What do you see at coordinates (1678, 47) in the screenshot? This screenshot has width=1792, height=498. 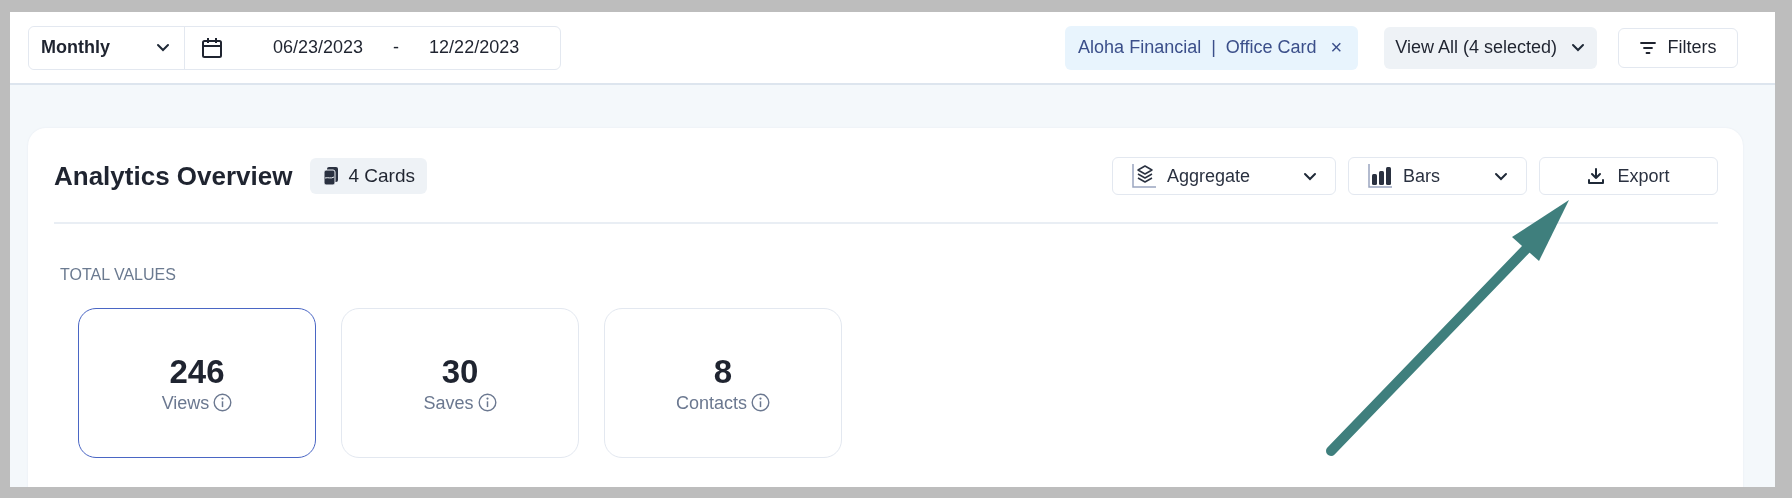 I see `filters-button: Filters` at bounding box center [1678, 47].